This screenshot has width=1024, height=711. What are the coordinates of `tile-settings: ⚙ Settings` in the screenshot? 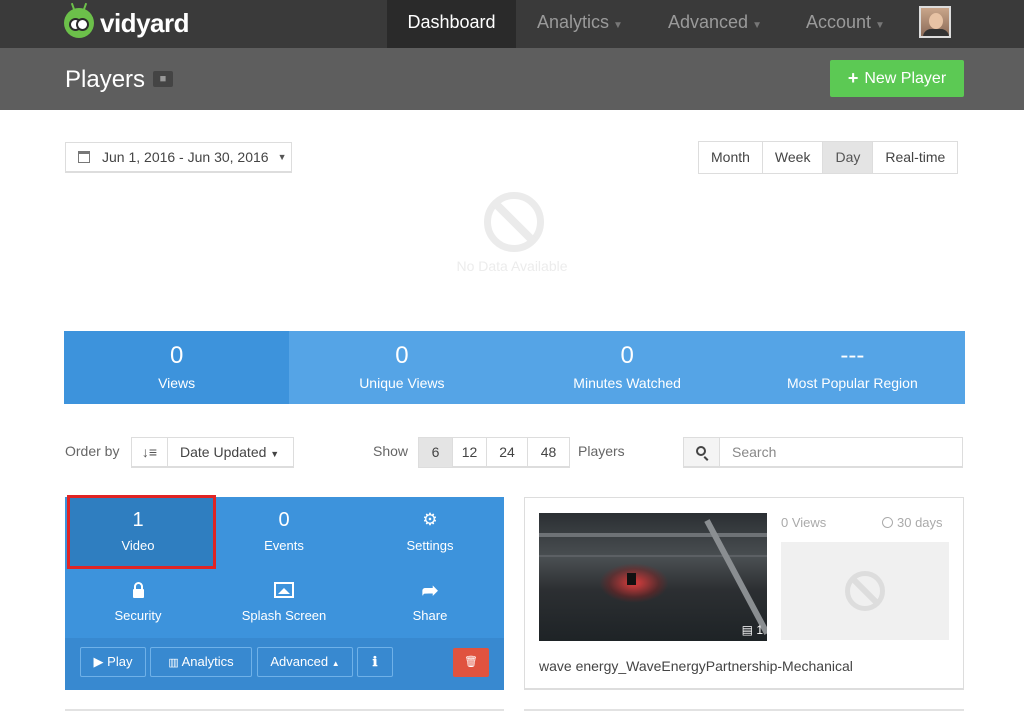 It's located at (430, 532).